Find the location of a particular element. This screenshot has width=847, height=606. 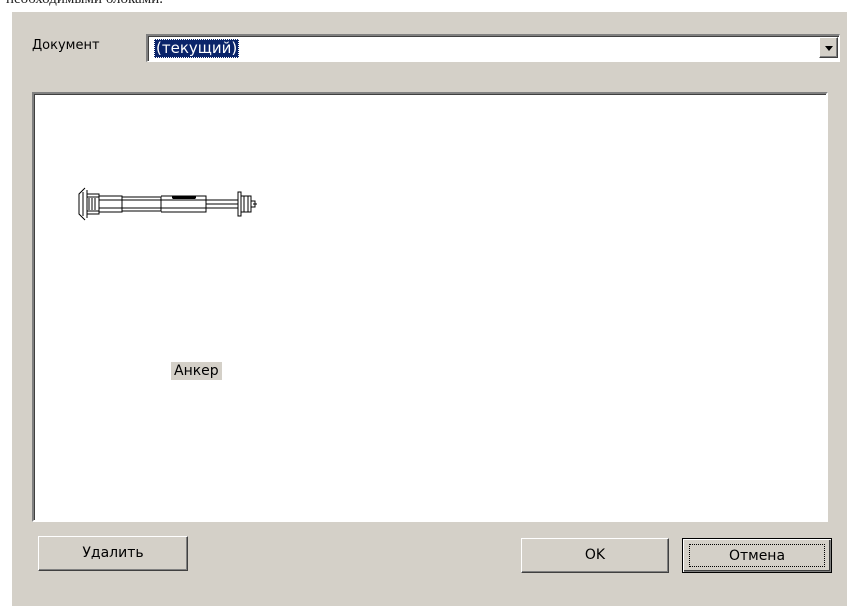

delete-button: Удалить is located at coordinates (113, 553).